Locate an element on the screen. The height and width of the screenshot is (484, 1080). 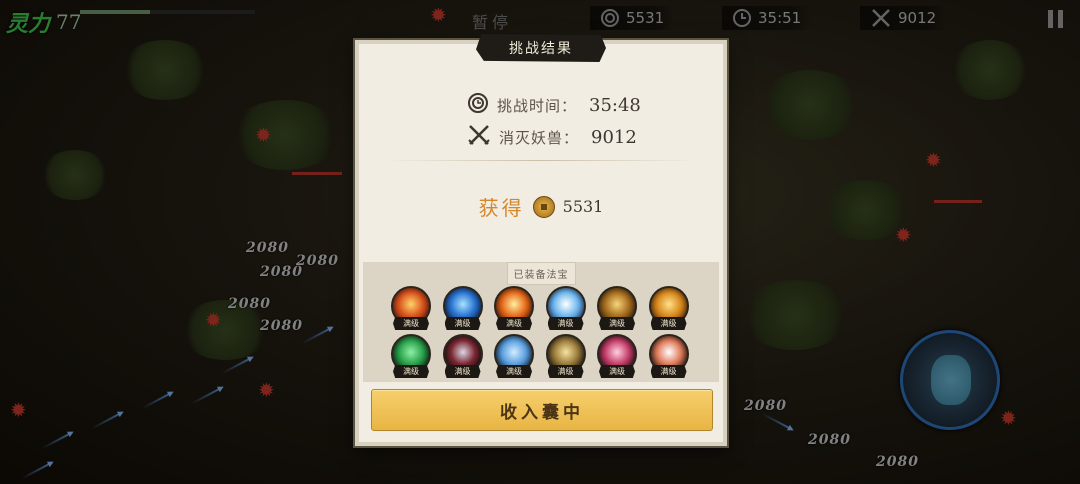
stat-challenge-time: 挑战时间： 35:48 is located at coordinates (554, 105).